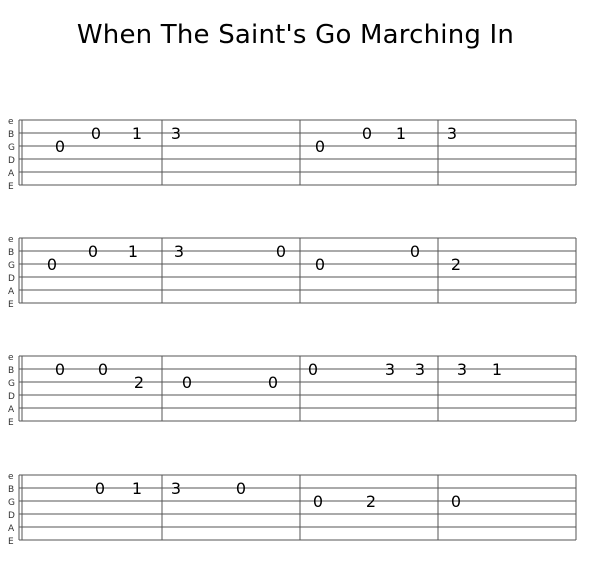  I want to click on tab-staff: eBGDAE 0 0 1 3 0 0 1 3, so click(292, 154).